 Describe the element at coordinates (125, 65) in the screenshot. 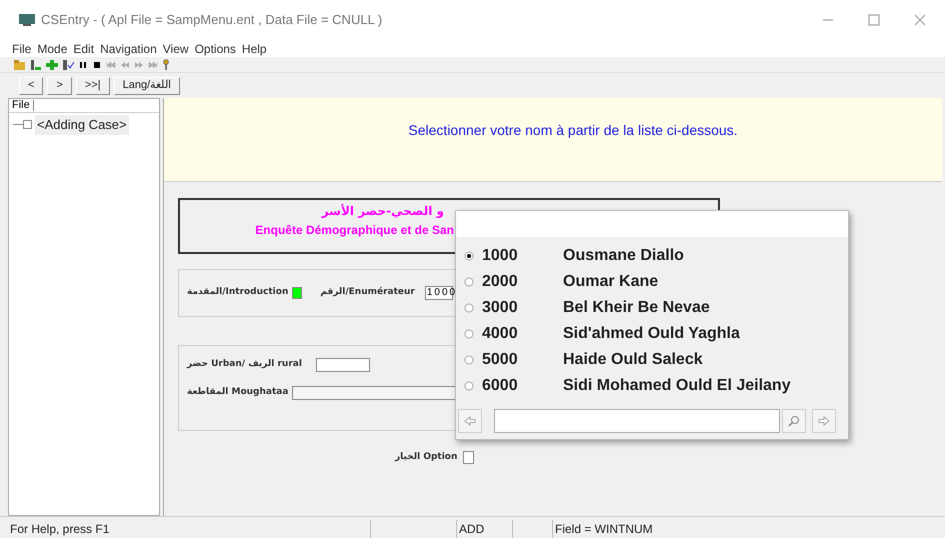

I see `previous-icon` at that location.